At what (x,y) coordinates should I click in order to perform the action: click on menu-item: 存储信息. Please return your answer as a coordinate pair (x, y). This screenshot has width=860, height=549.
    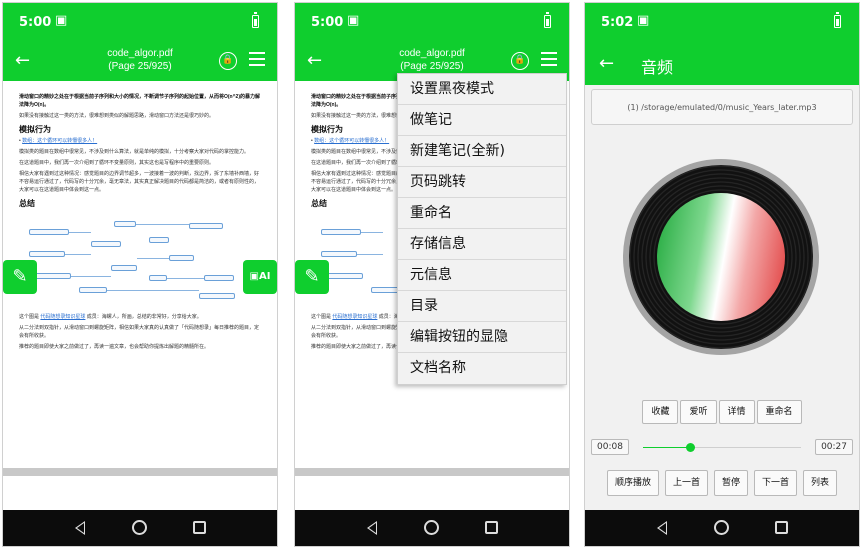
    Looking at the image, I should click on (482, 244).